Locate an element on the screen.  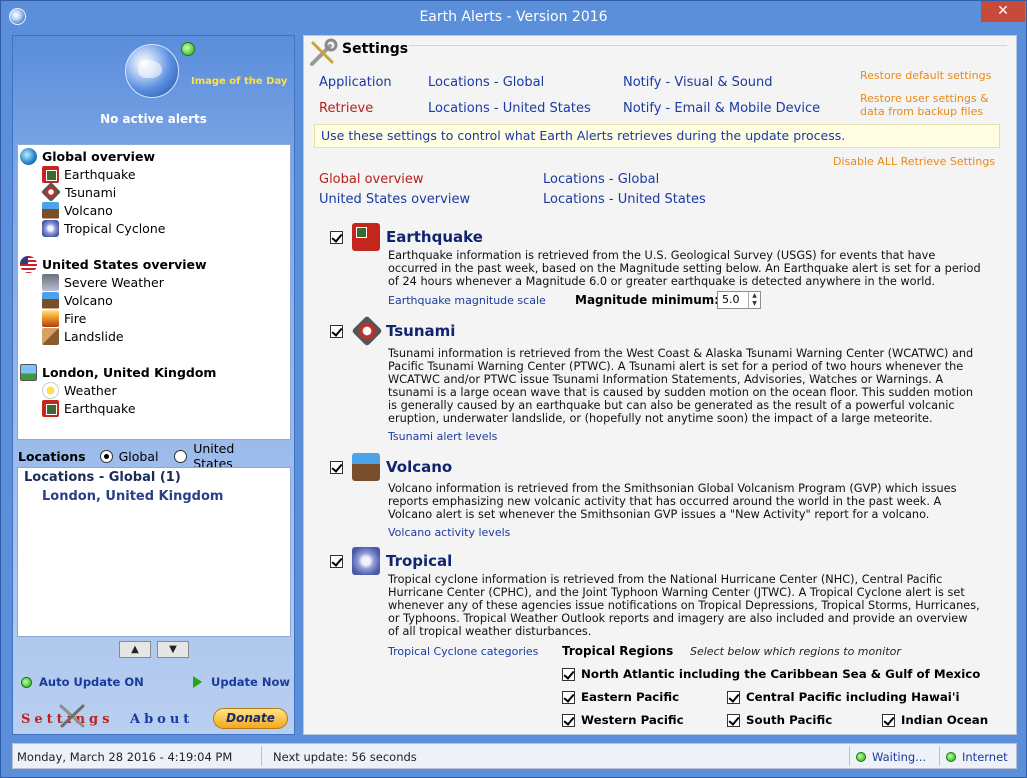
tools-icon is located at coordinates (72, 716).